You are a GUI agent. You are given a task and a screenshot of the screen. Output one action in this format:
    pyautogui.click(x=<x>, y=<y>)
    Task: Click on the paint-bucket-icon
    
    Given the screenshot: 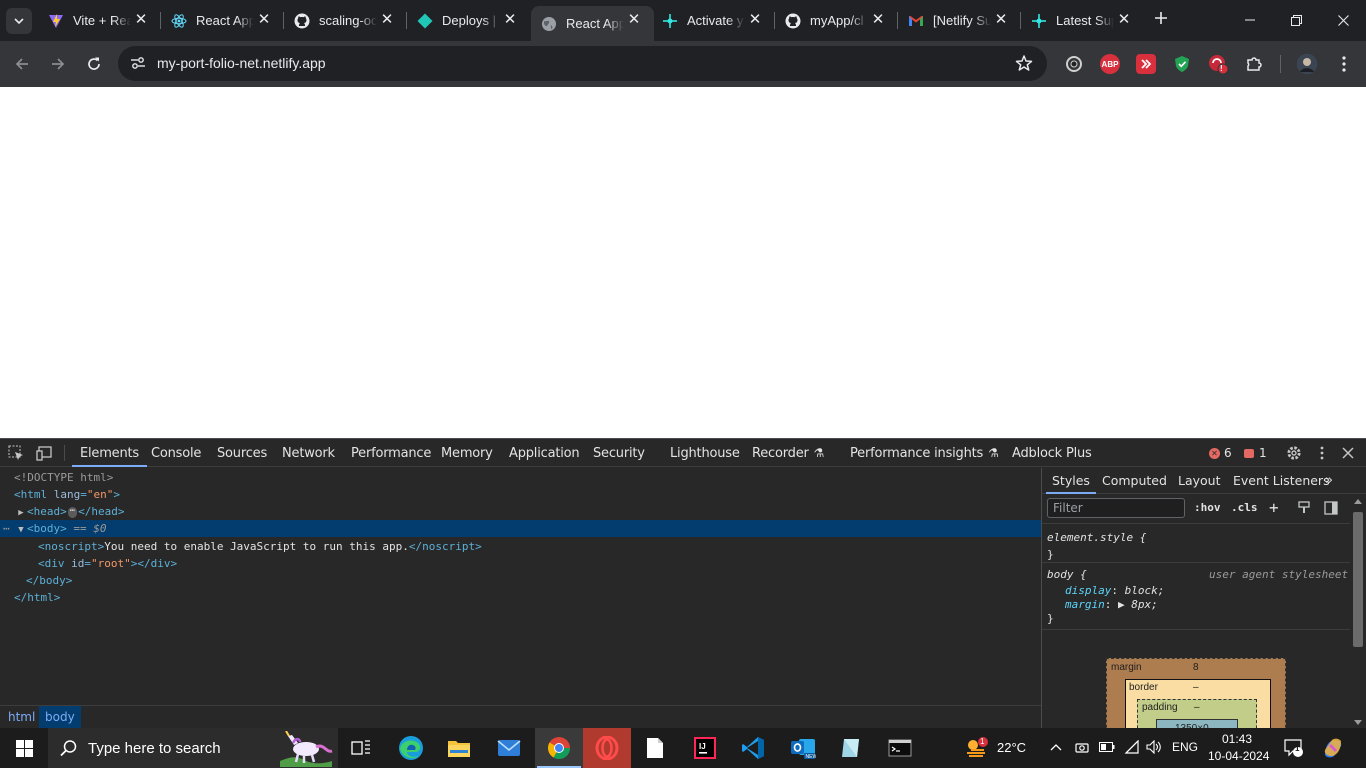 What is the action you would take?
    pyautogui.click(x=1304, y=509)
    